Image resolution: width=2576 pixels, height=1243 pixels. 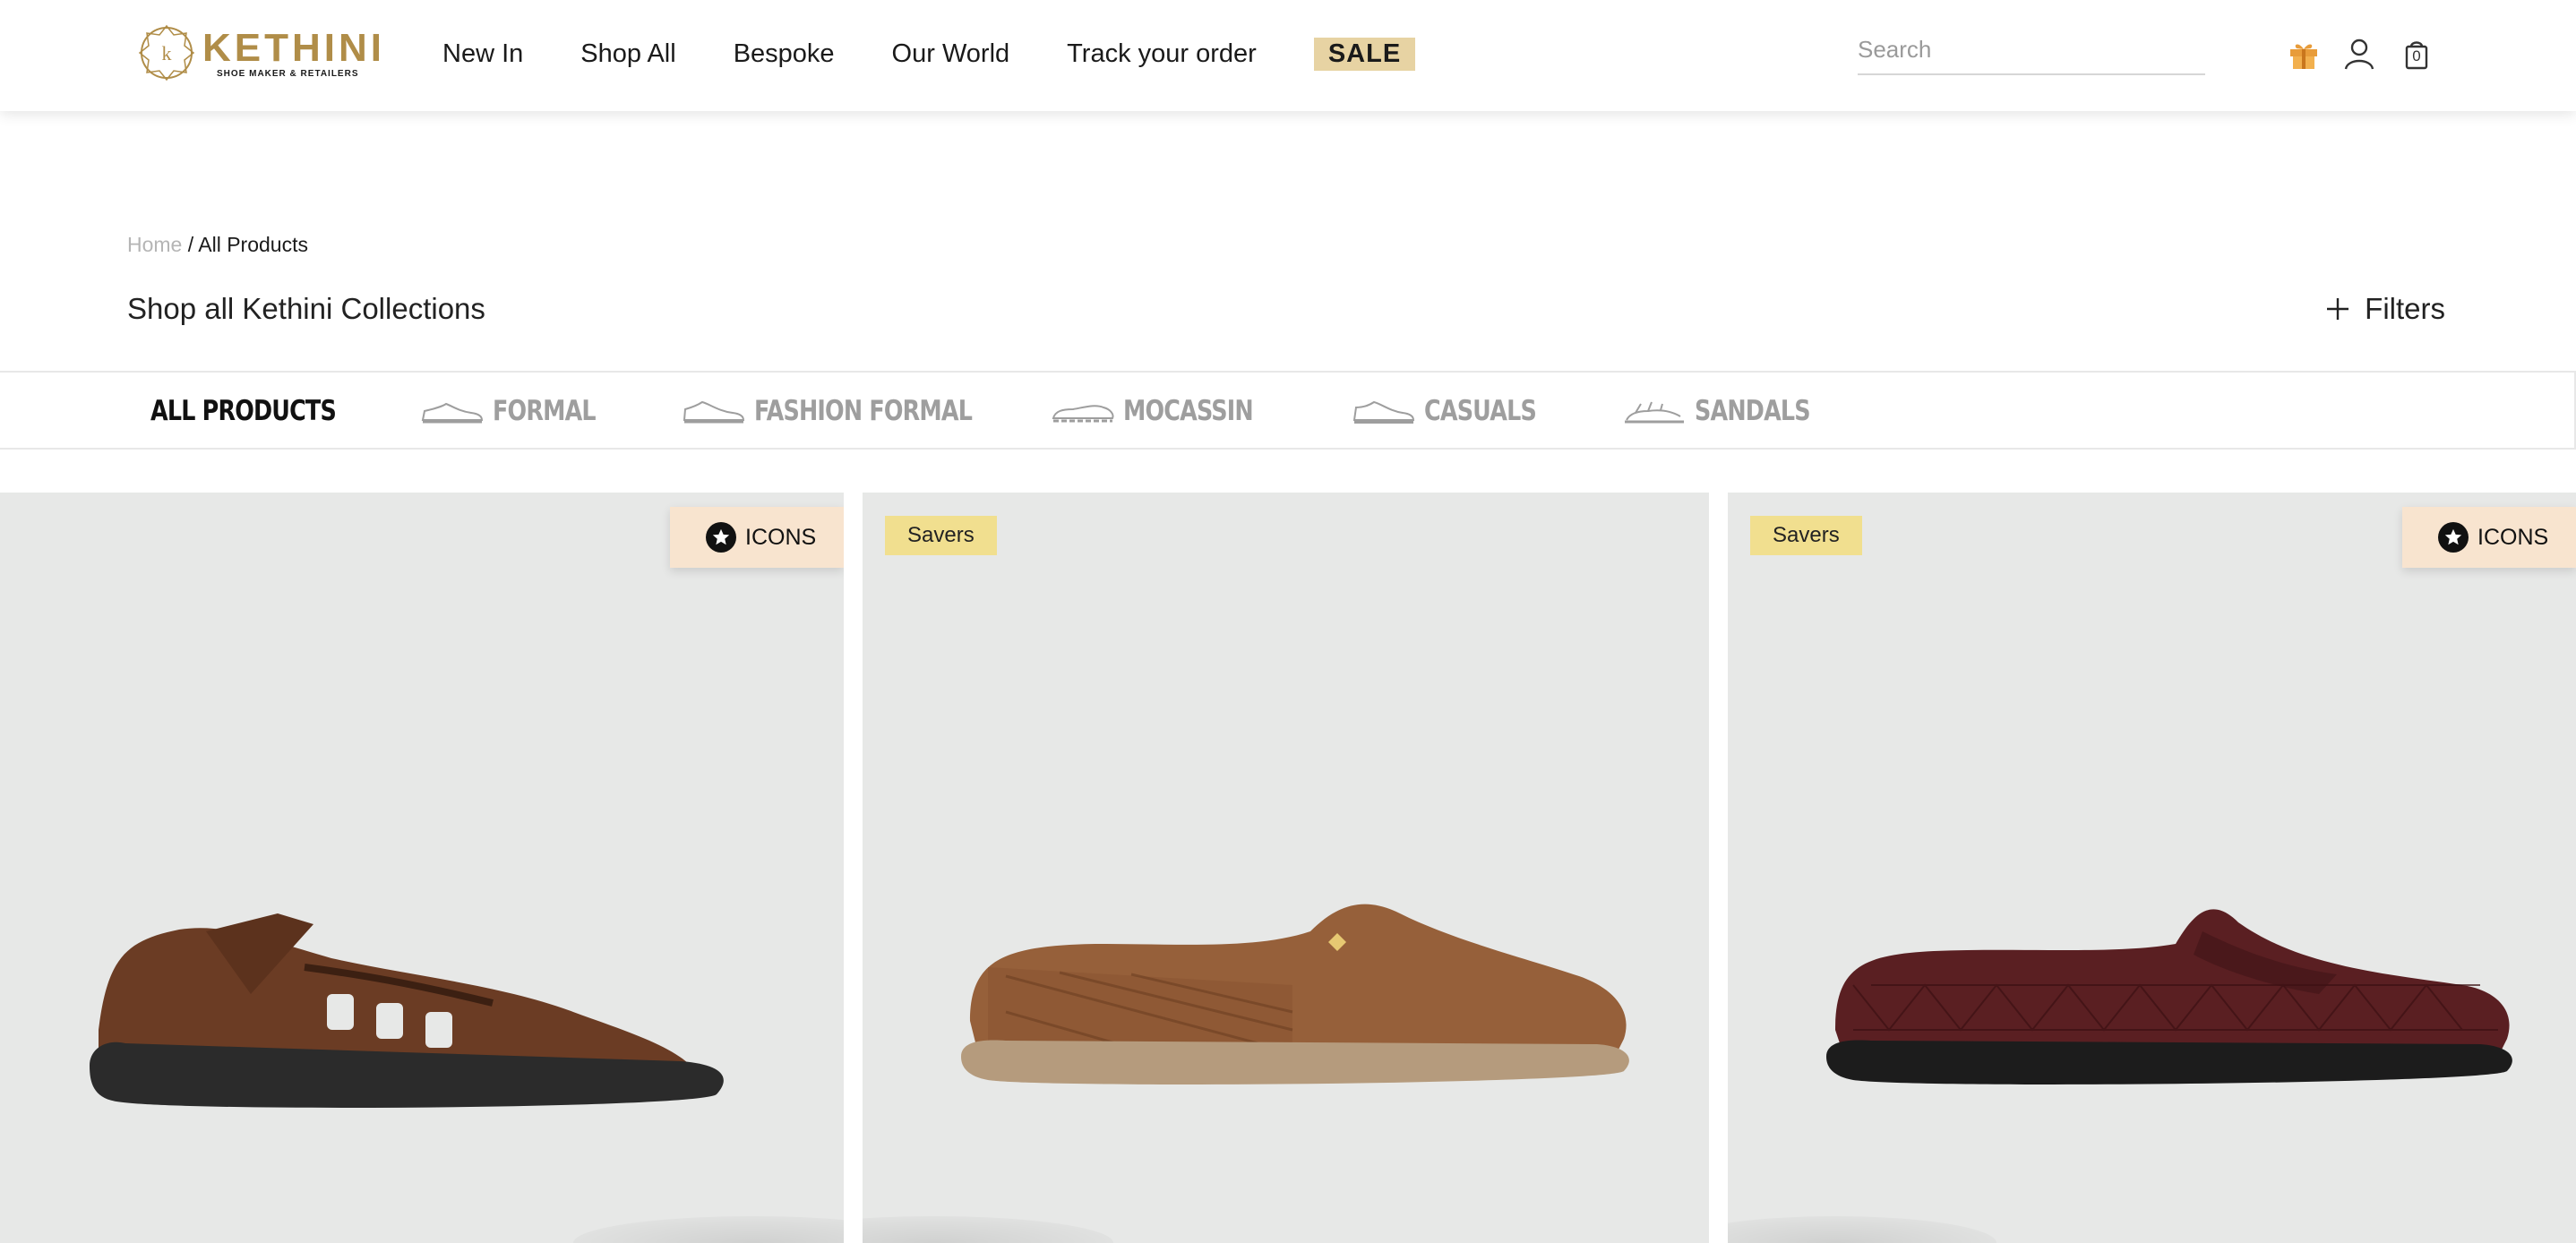 What do you see at coordinates (2304, 54) in the screenshot?
I see `gift-icon` at bounding box center [2304, 54].